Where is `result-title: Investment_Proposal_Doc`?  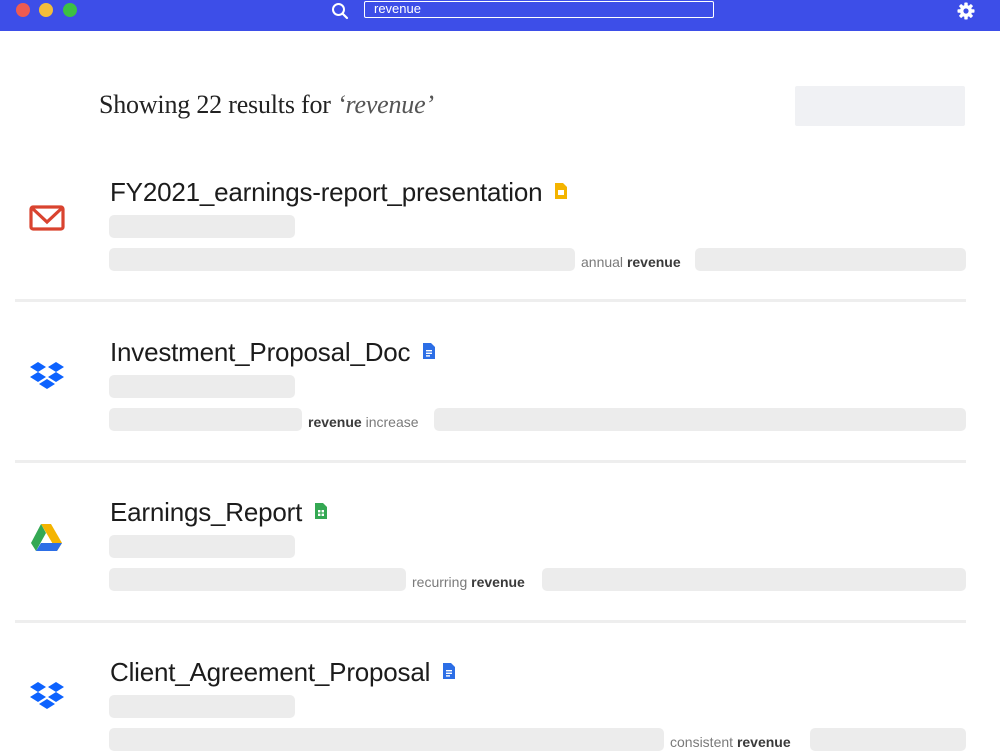 result-title: Investment_Proposal_Doc is located at coordinates (273, 352).